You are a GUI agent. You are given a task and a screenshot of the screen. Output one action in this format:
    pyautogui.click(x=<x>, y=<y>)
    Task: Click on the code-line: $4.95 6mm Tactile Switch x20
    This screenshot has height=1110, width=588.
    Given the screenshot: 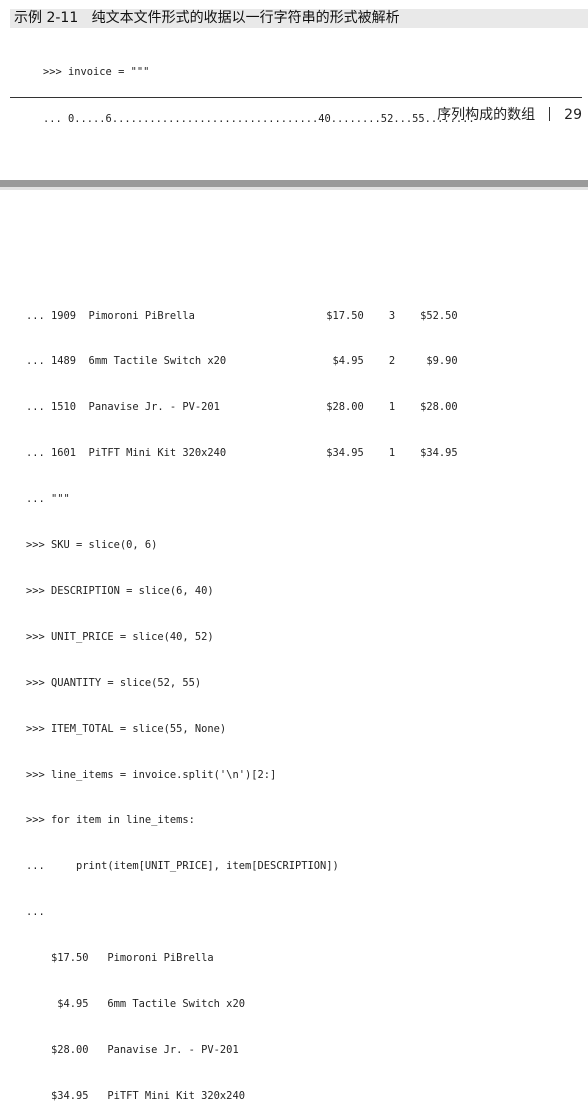 What is the action you would take?
    pyautogui.click(x=135, y=1003)
    